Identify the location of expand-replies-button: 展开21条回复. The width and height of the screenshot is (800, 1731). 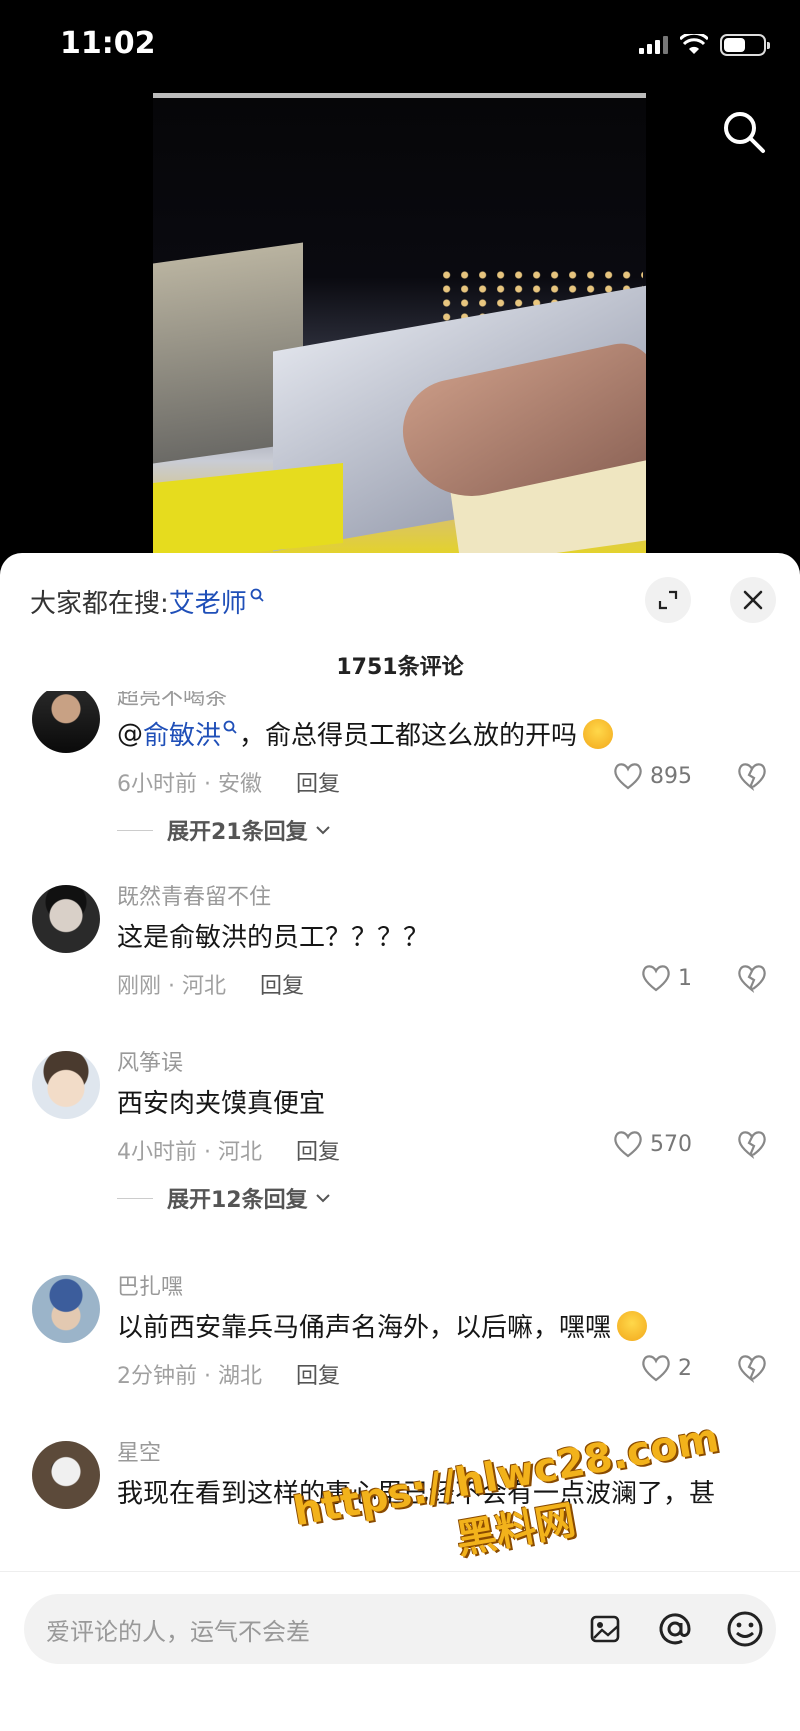
(224, 830).